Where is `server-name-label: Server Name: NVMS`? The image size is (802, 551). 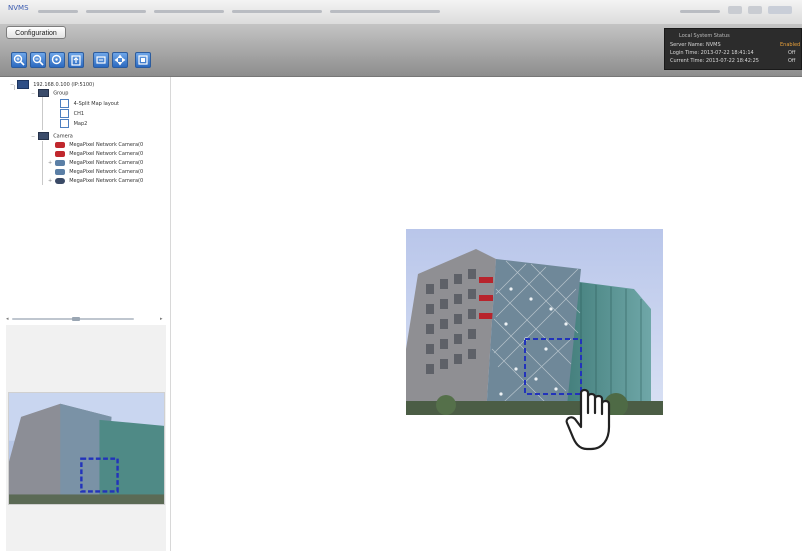 server-name-label: Server Name: NVMS is located at coordinates (695, 45).